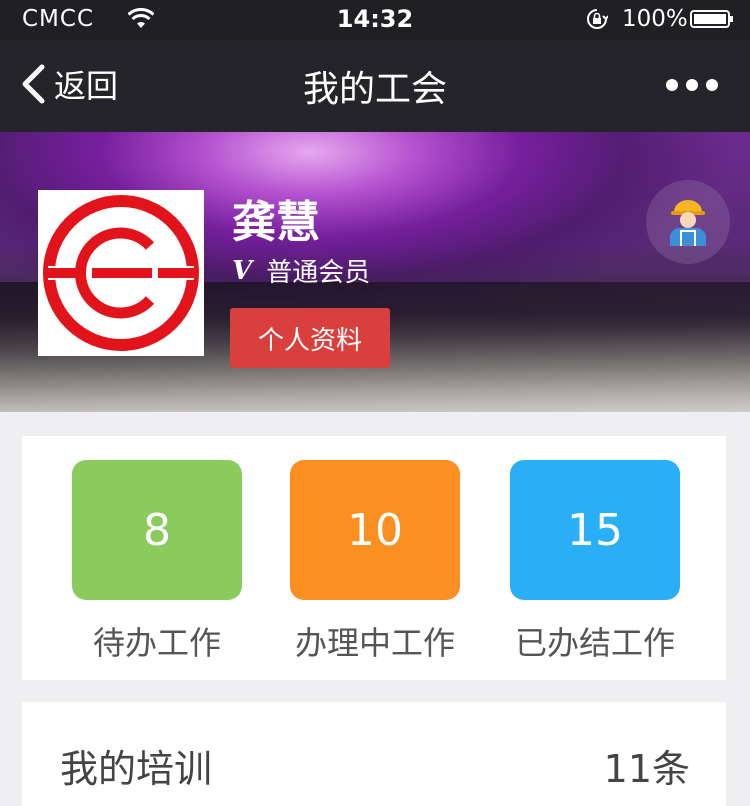 The width and height of the screenshot is (750, 806). I want to click on battery-icon, so click(711, 19).